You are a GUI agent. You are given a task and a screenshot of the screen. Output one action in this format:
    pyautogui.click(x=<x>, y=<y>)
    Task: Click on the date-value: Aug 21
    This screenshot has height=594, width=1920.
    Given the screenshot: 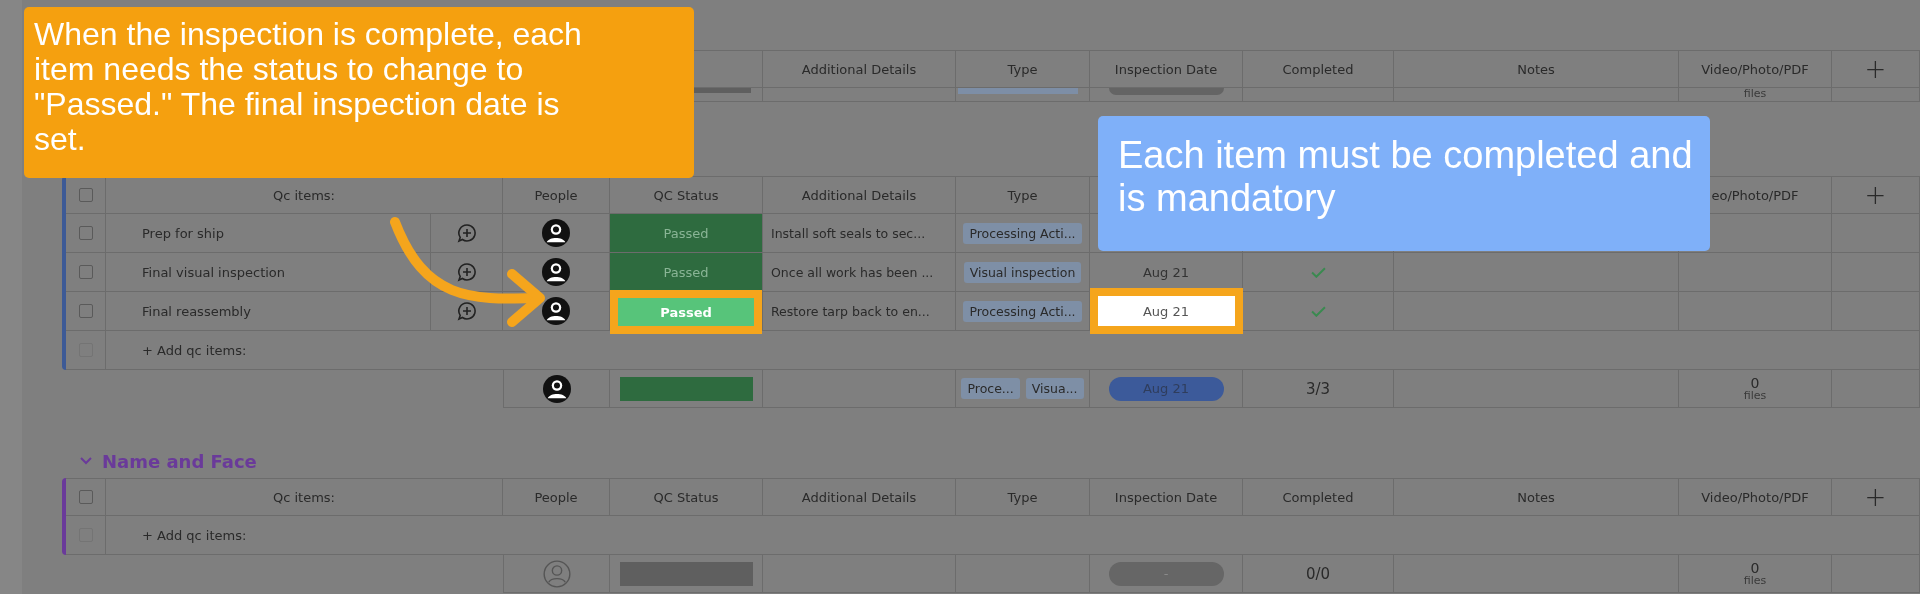 What is the action you would take?
    pyautogui.click(x=1166, y=272)
    